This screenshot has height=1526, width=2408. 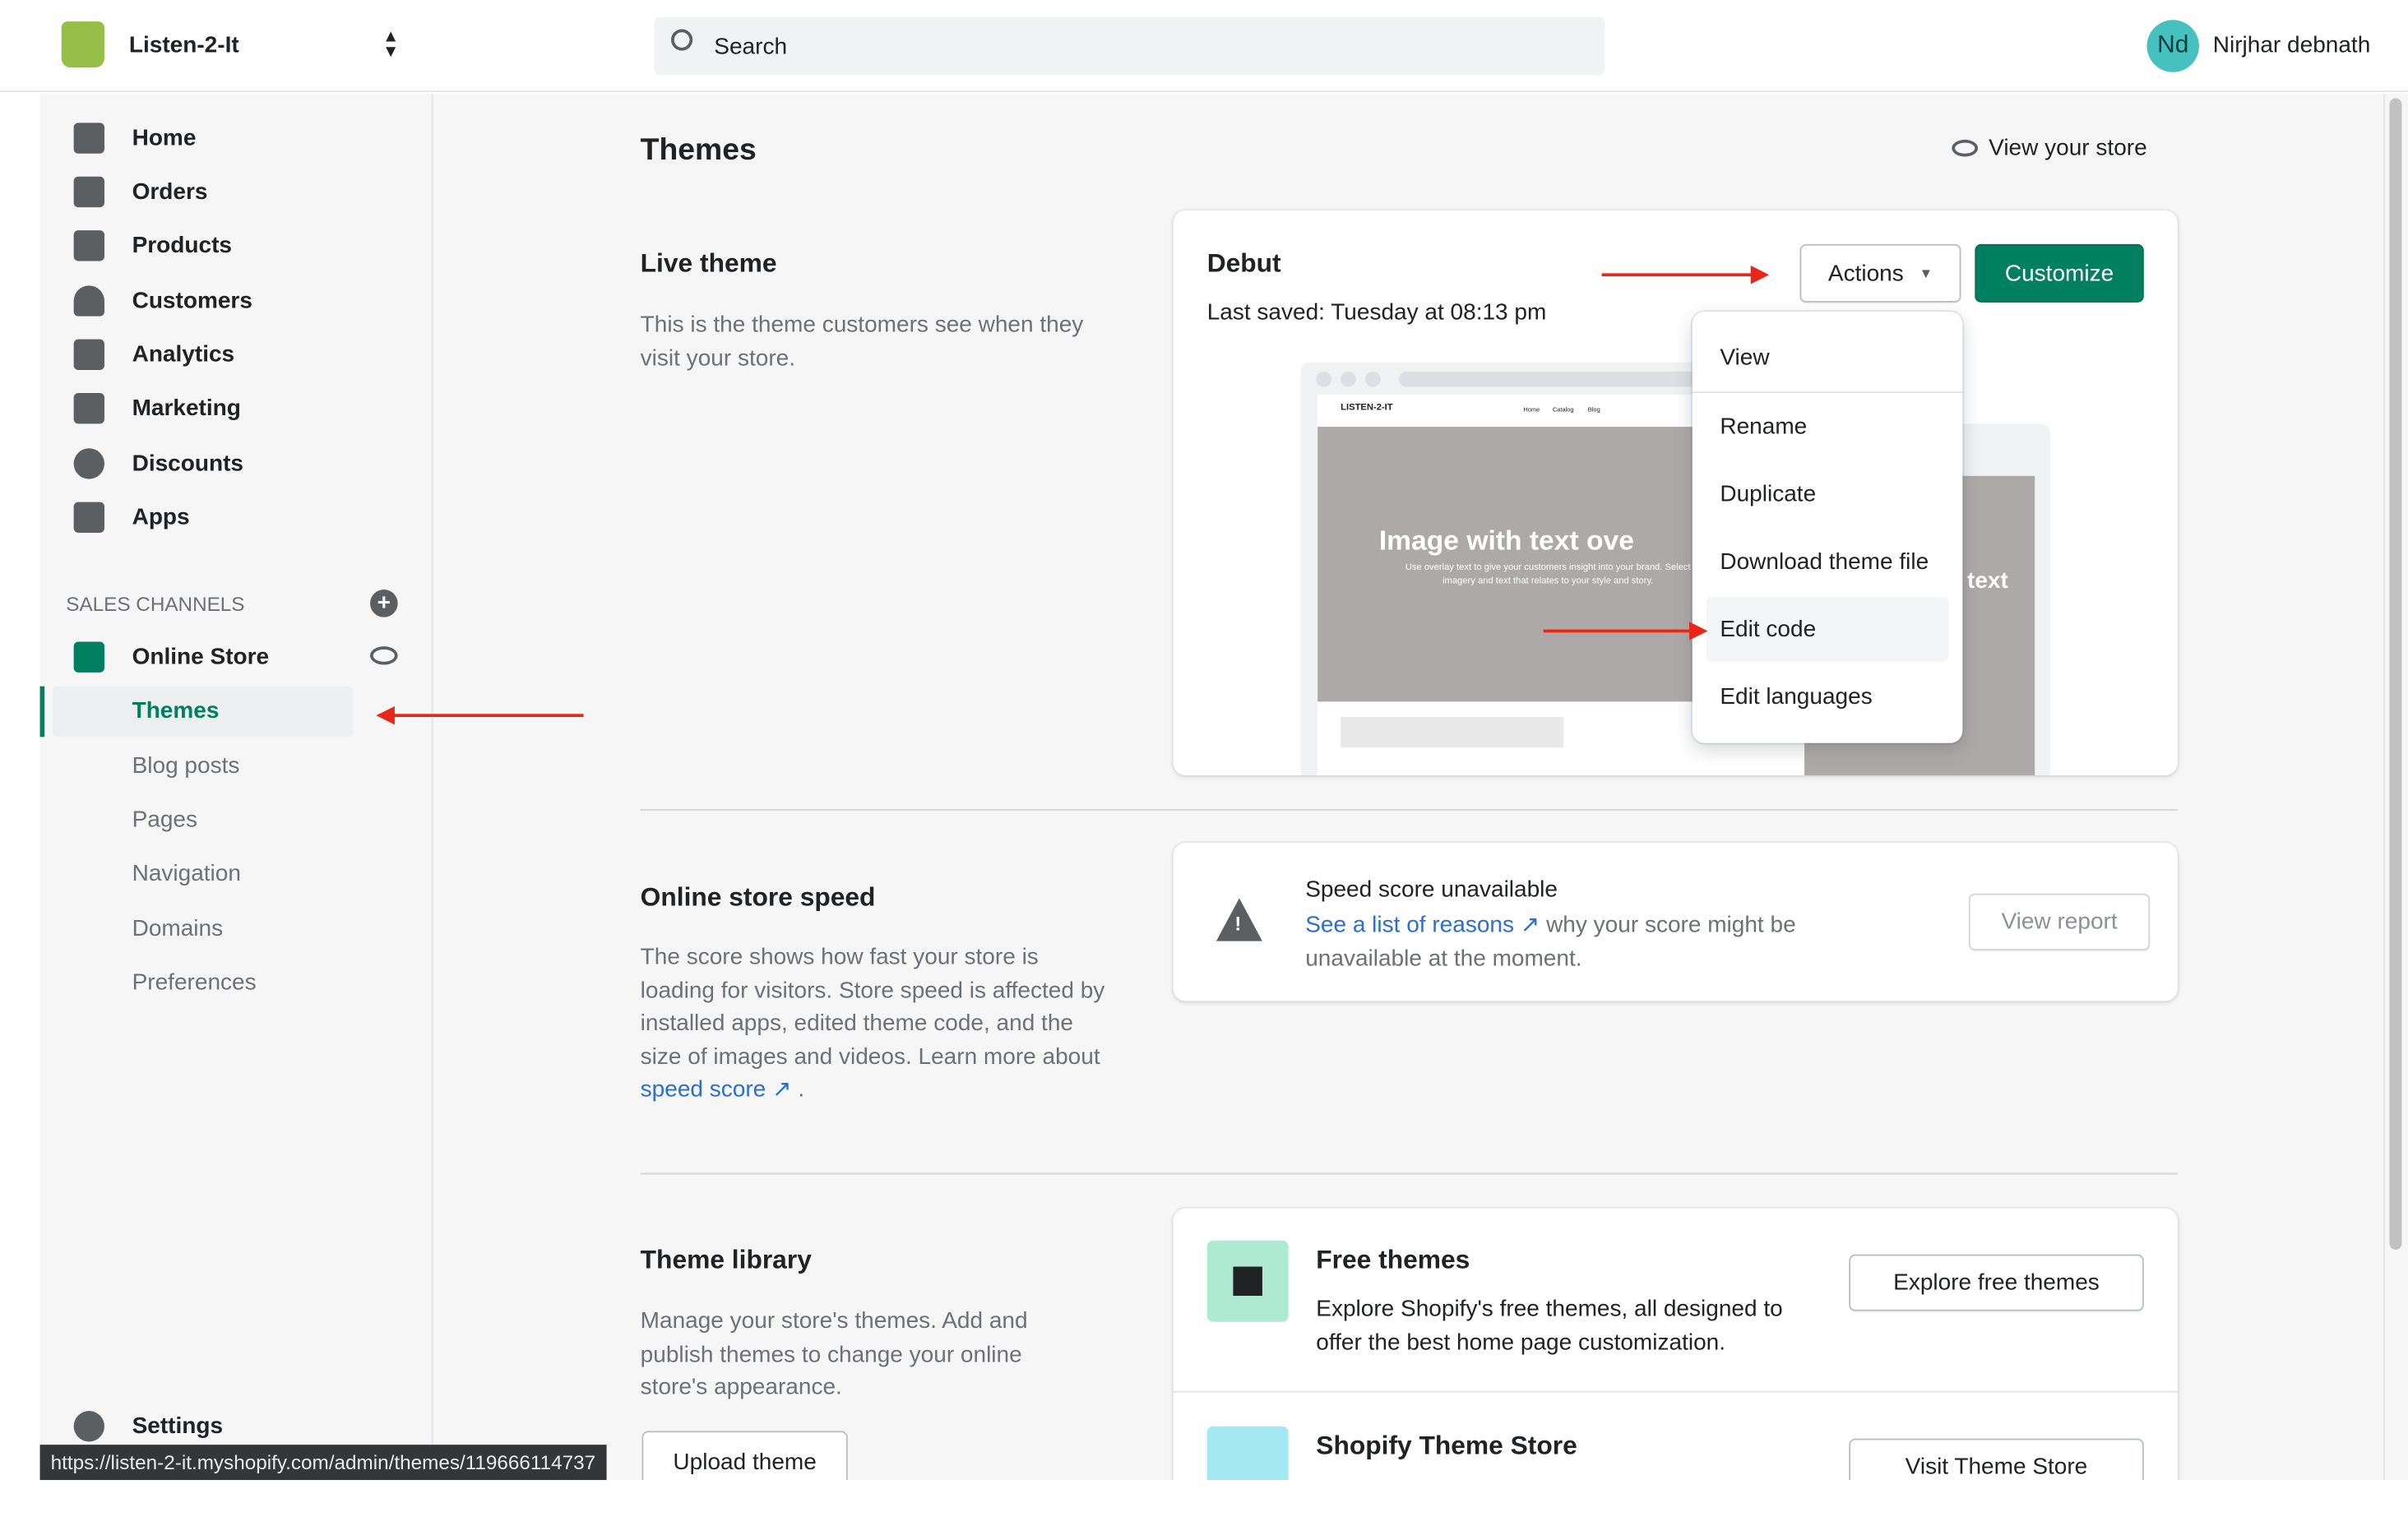 I want to click on sidebar-label: Apps, so click(x=161, y=517).